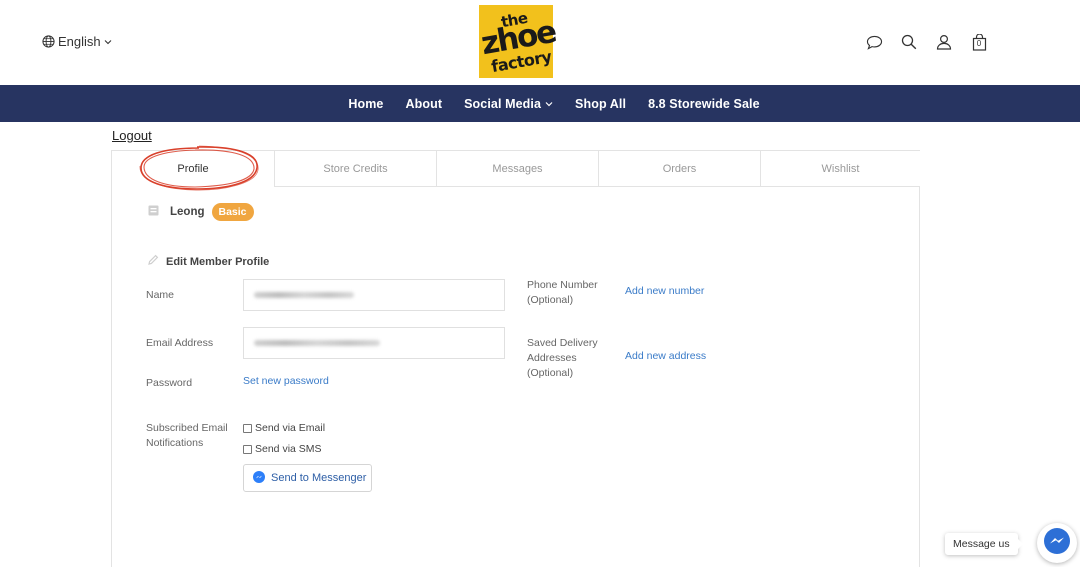 The image size is (1080, 567). Describe the element at coordinates (984, 544) in the screenshot. I see `message-us-tooltip: Message us` at that location.